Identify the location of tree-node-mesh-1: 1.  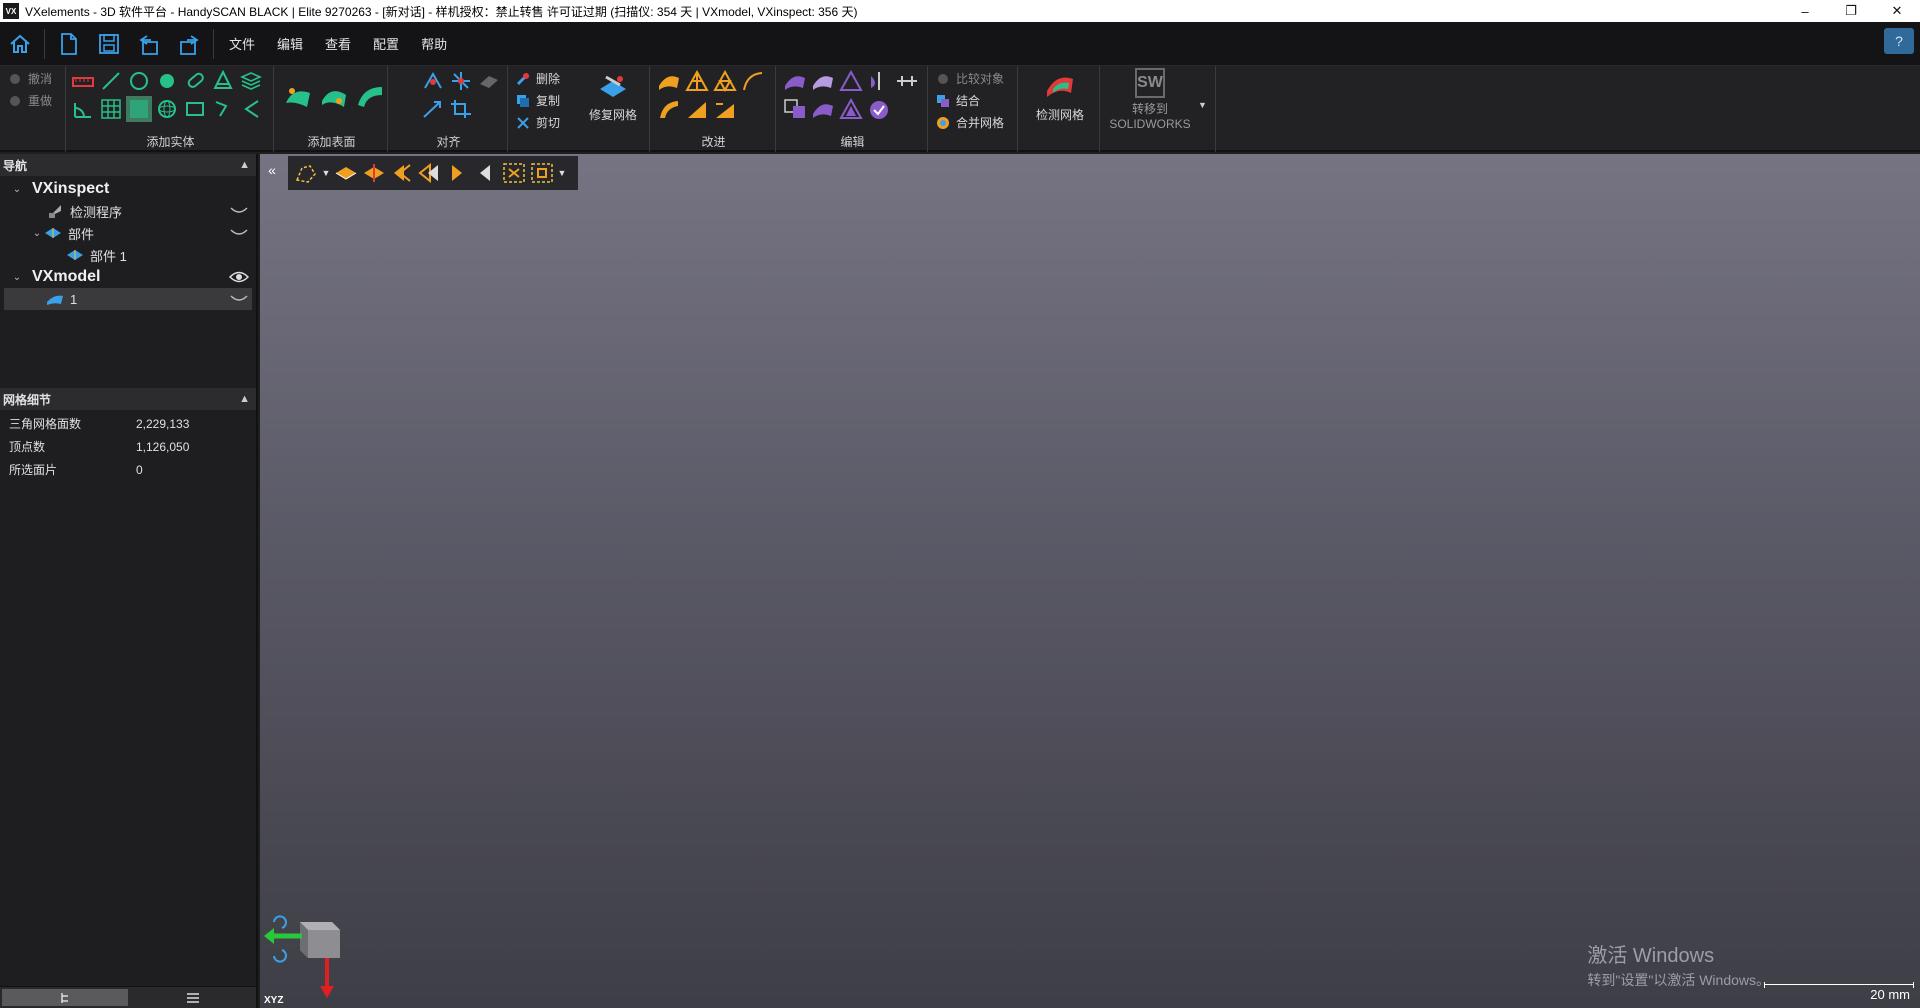
(128, 299).